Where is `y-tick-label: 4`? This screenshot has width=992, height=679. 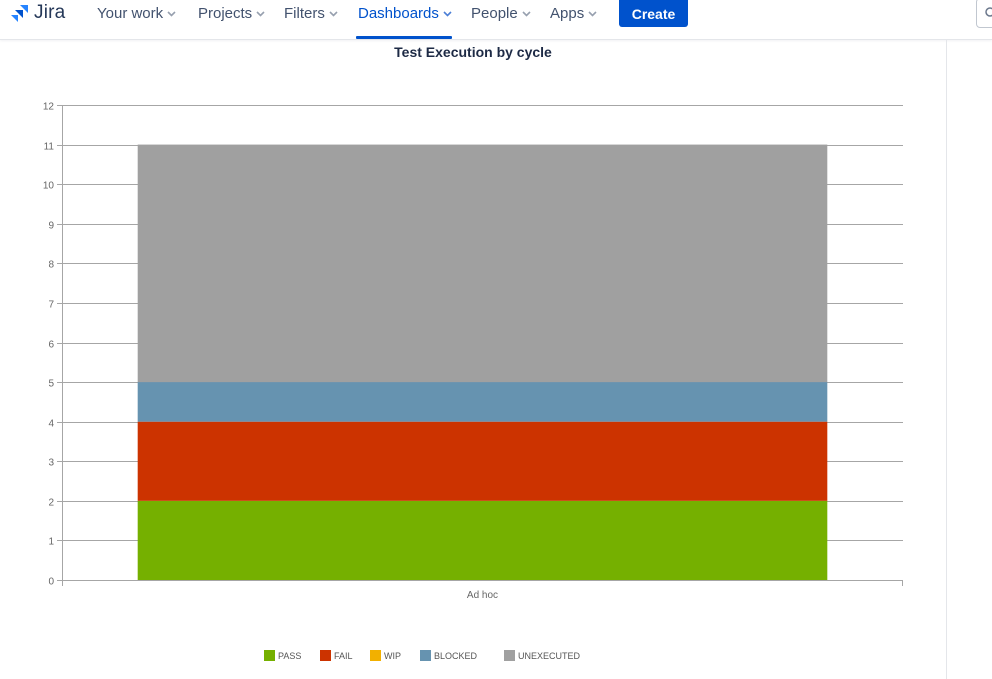 y-tick-label: 4 is located at coordinates (51, 424).